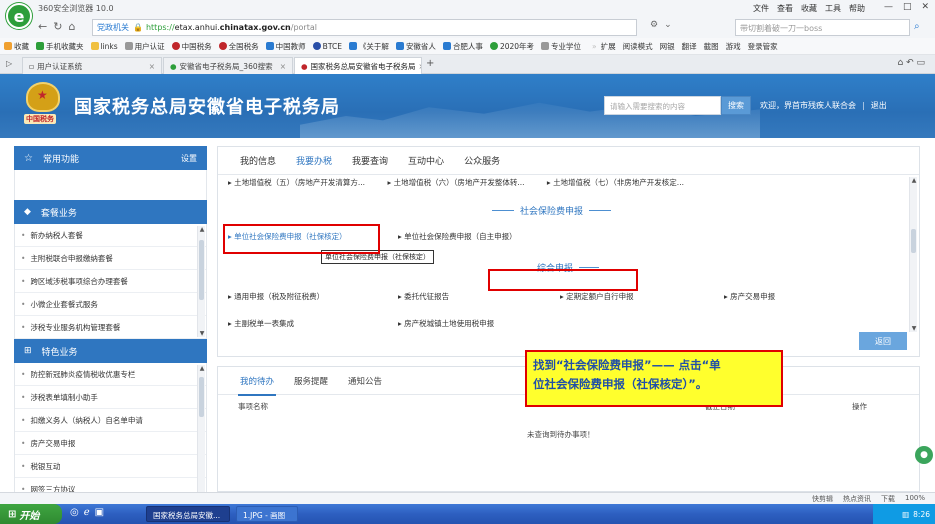  Describe the element at coordinates (597, 296) in the screenshot. I see `fixed-quota-link: ▸ 定期定额户自行申报` at that location.